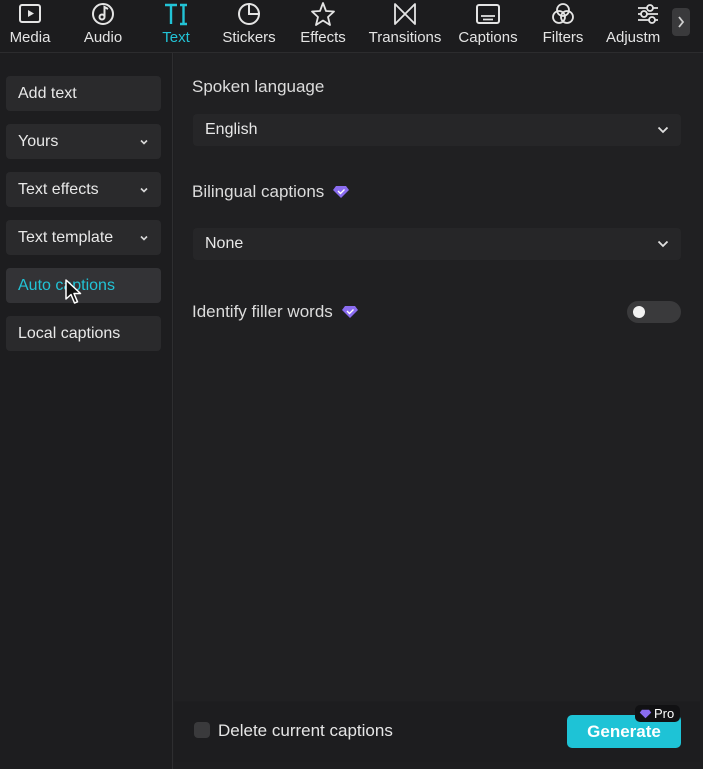 The width and height of the screenshot is (703, 769). What do you see at coordinates (249, 14) in the screenshot?
I see `stickers-icon` at bounding box center [249, 14].